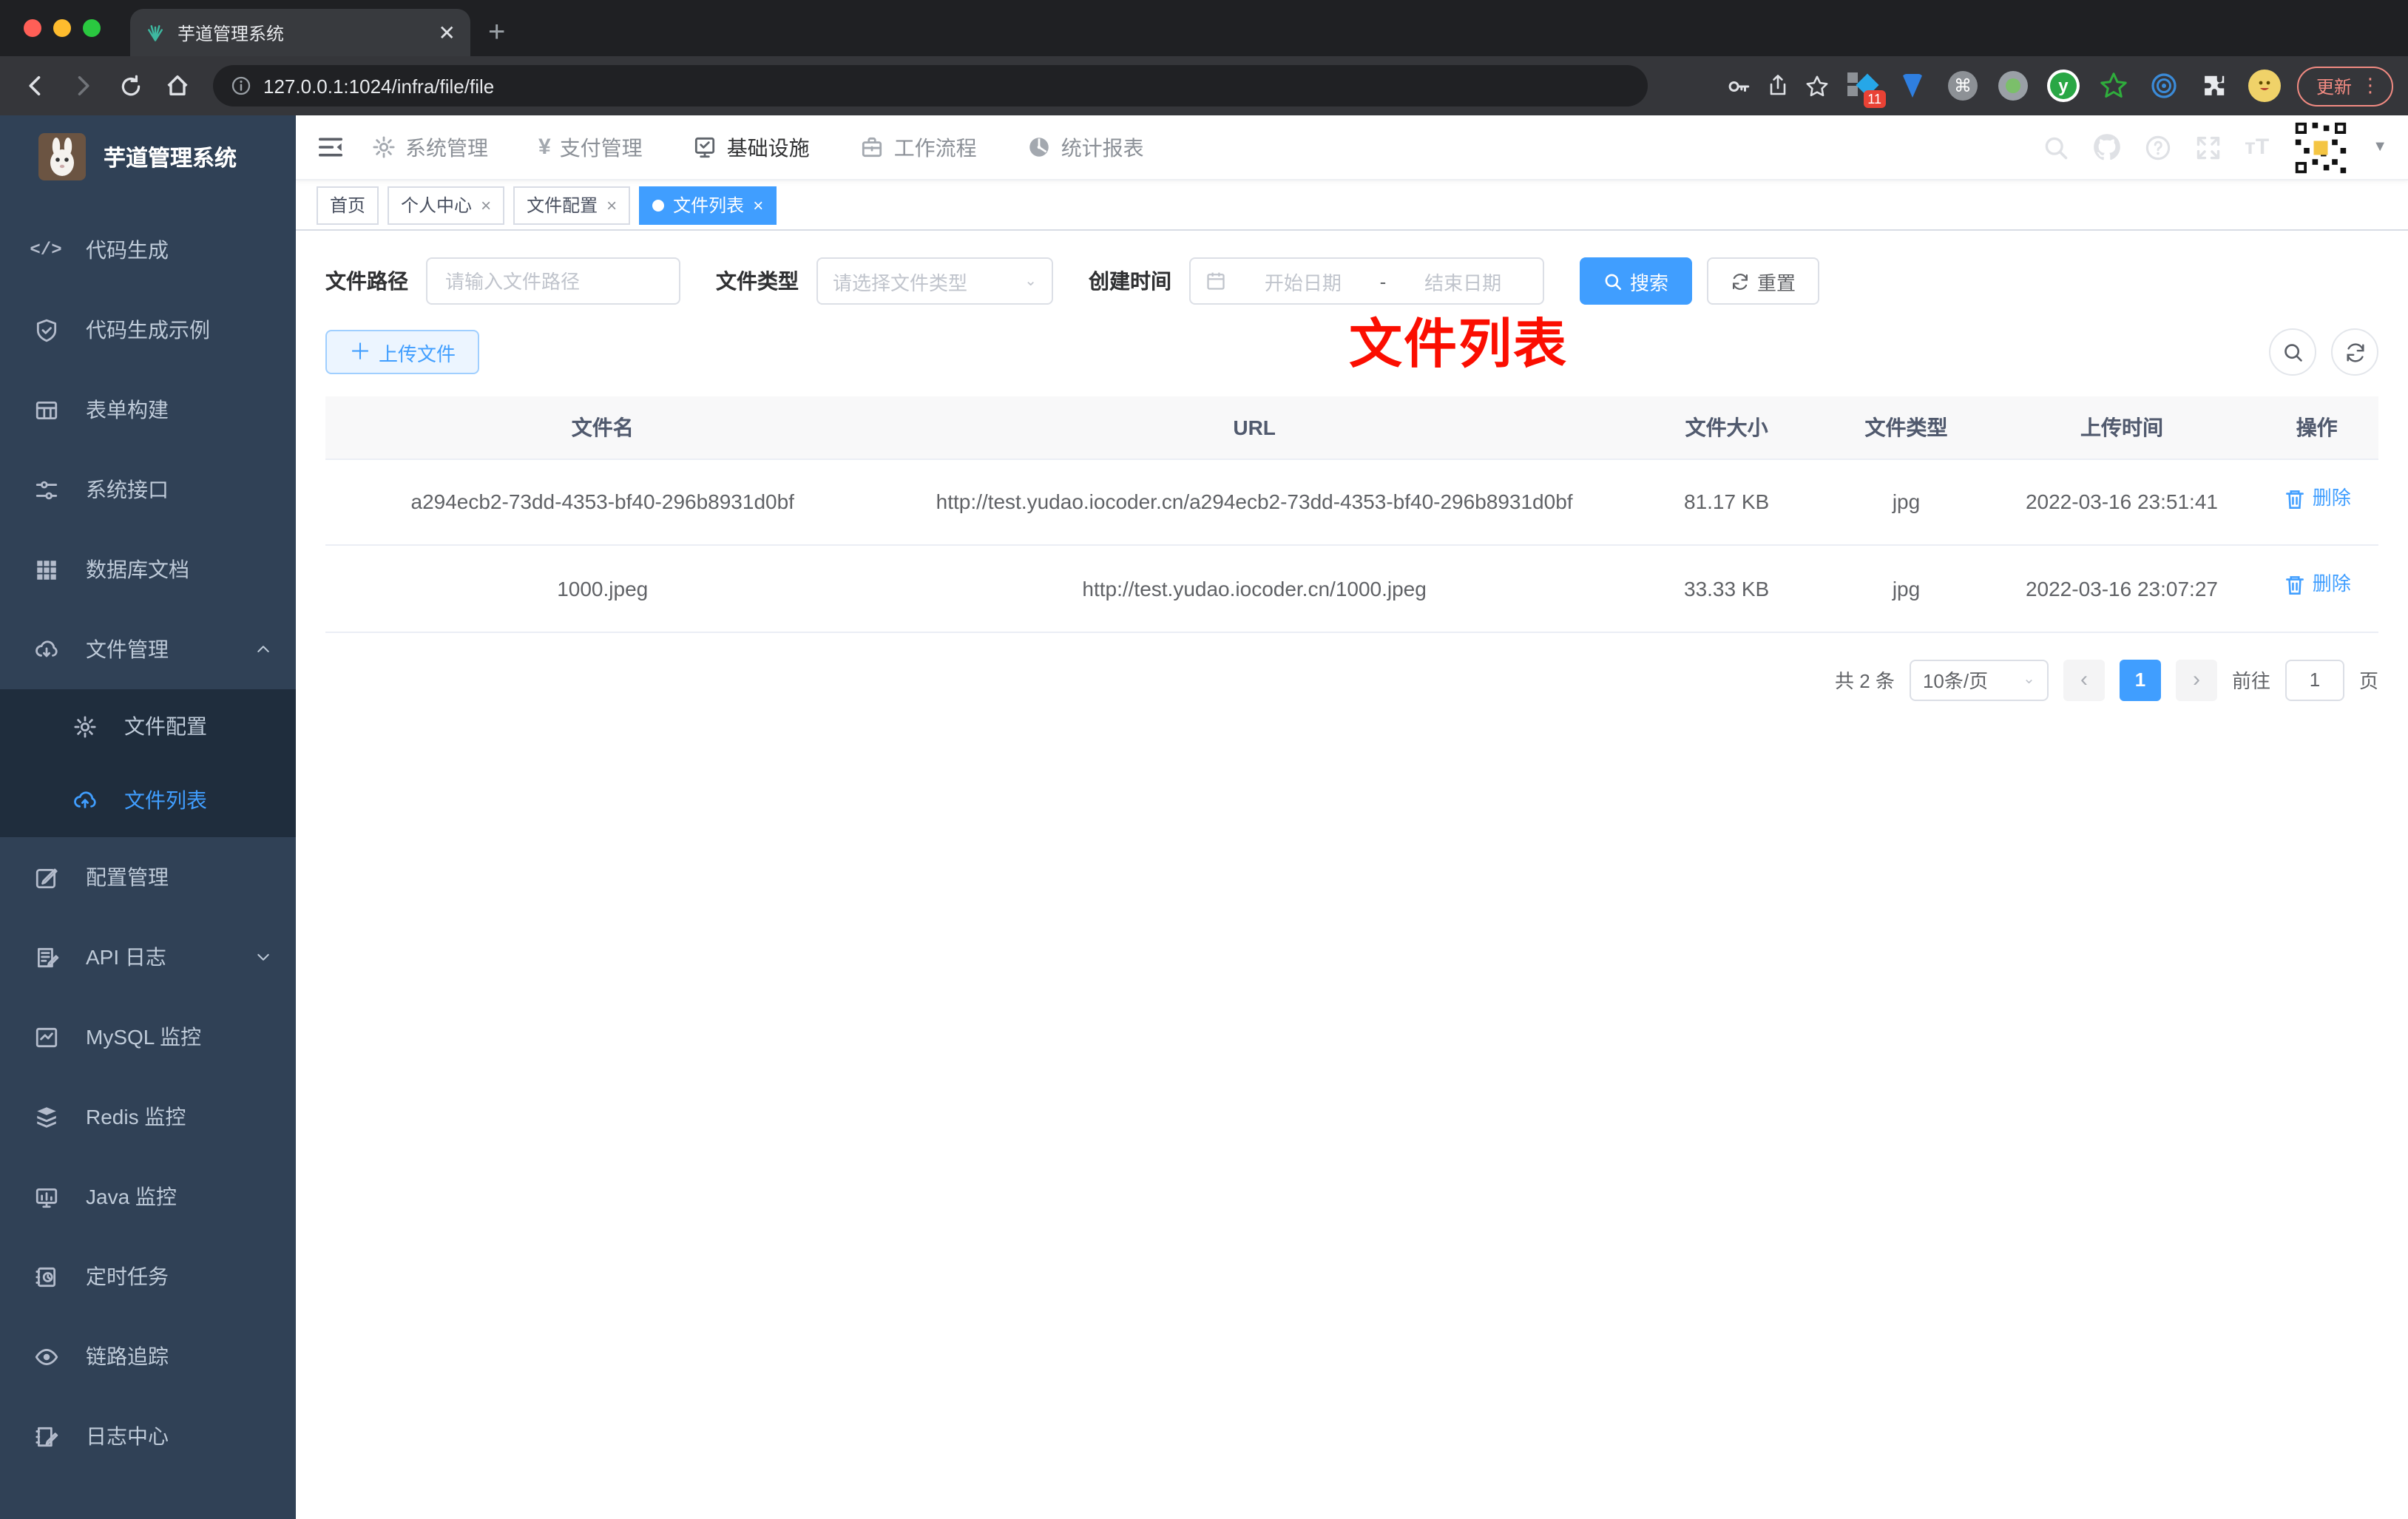 This screenshot has width=2408, height=1519. I want to click on sidebar-item-log-center: 日志中心, so click(148, 1436).